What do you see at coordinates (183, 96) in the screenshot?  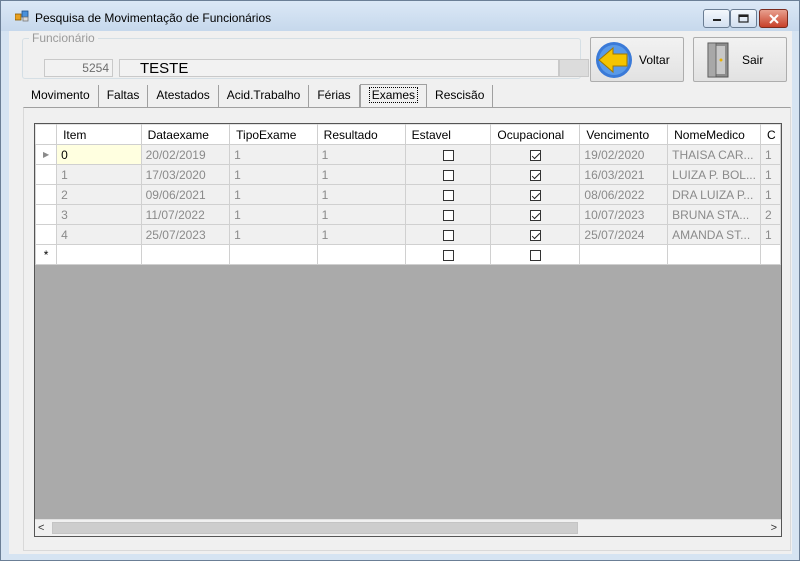 I see `tab-atestados: Atestados` at bounding box center [183, 96].